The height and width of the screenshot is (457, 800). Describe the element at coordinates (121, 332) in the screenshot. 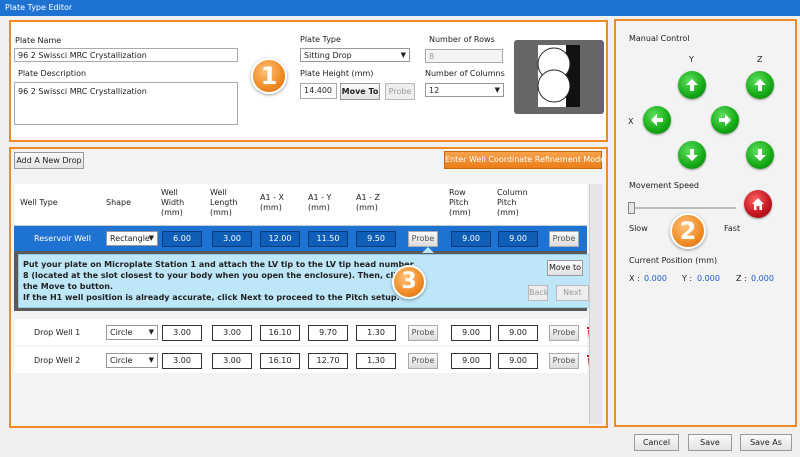

I see `shape-value: Circle` at that location.